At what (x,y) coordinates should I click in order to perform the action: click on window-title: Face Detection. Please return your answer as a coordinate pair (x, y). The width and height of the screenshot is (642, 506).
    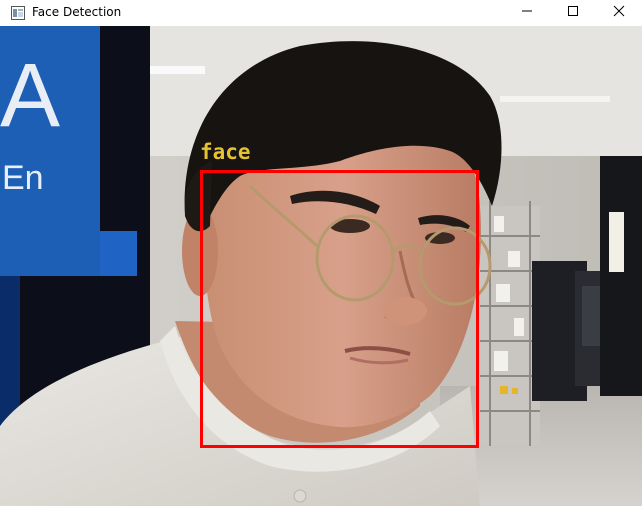
    Looking at the image, I should click on (77, 12).